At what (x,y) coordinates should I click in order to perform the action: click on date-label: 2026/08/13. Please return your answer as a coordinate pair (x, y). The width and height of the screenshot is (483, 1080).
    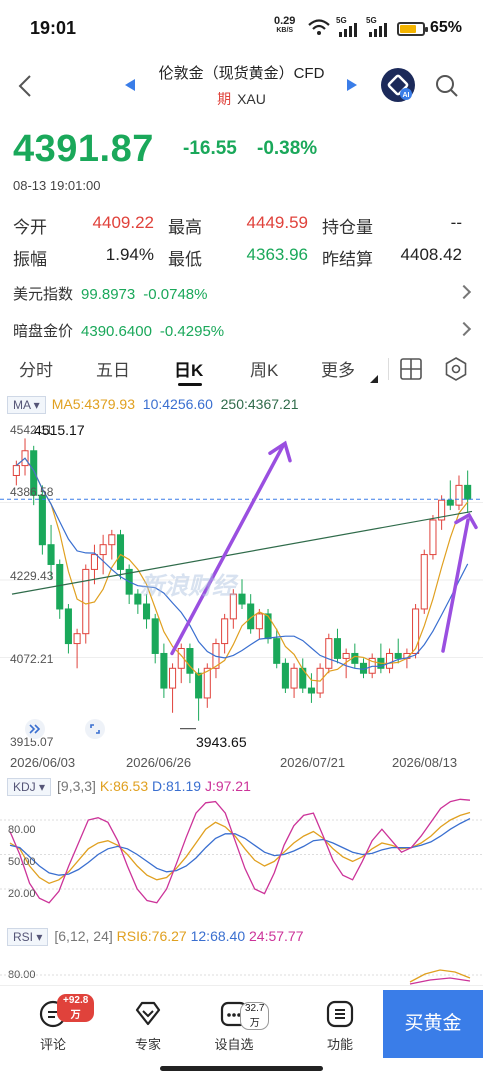
    Looking at the image, I should click on (425, 762).